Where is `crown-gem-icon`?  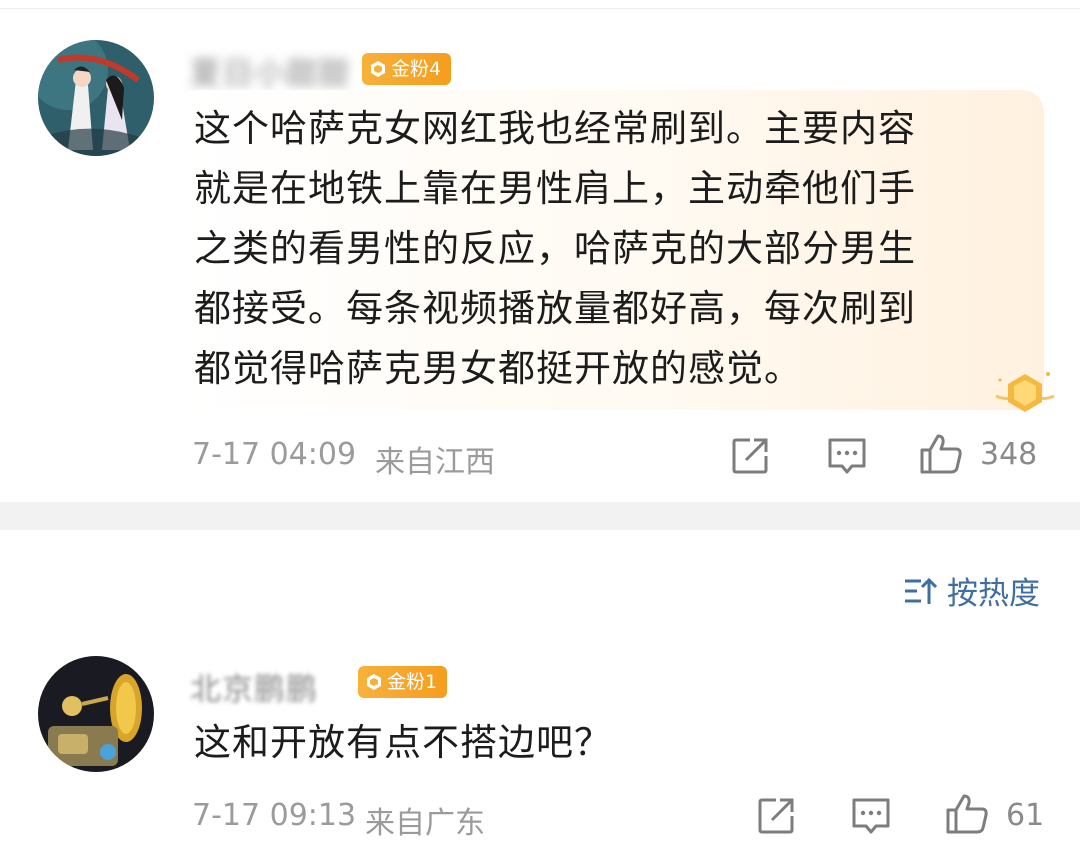 crown-gem-icon is located at coordinates (374, 682).